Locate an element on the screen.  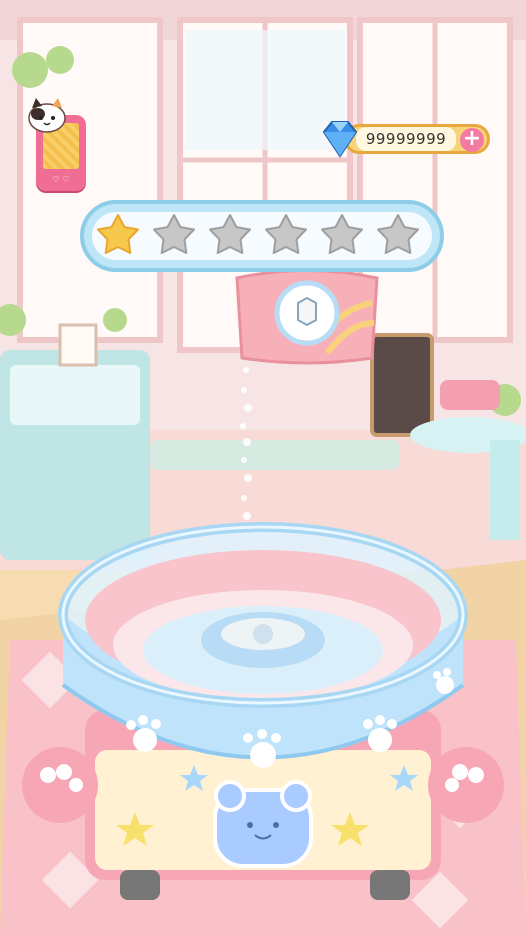
sugar-bag is located at coordinates (307, 318).